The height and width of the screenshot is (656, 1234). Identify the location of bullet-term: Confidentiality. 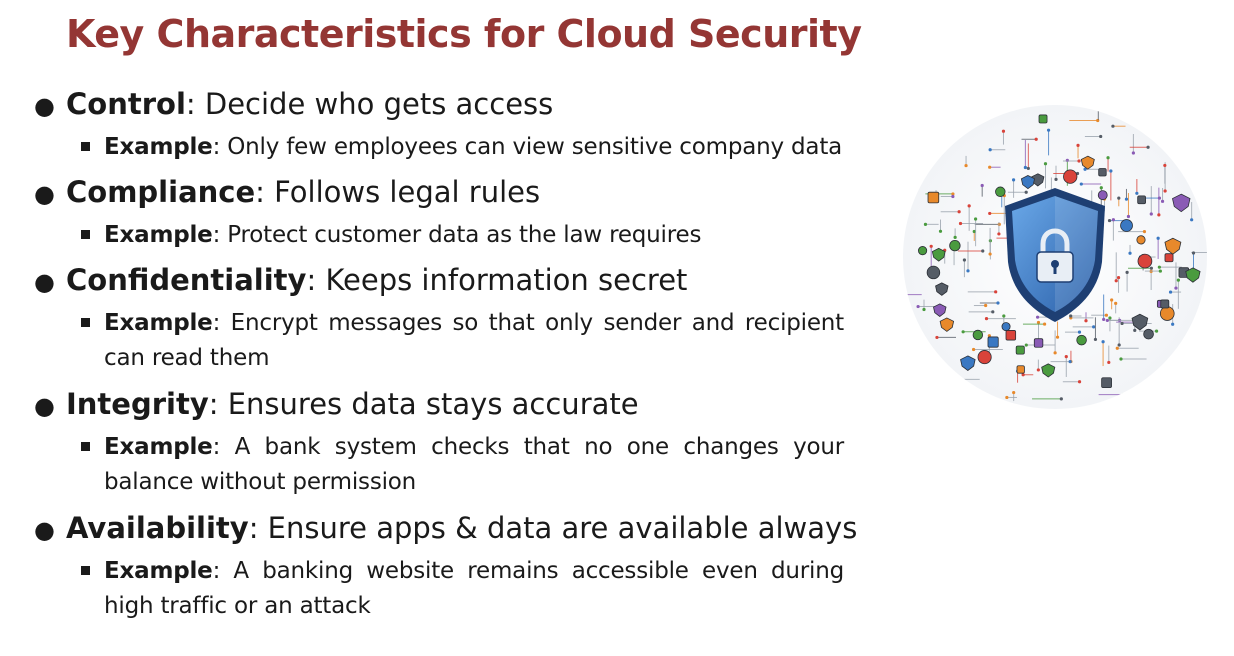
(186, 280).